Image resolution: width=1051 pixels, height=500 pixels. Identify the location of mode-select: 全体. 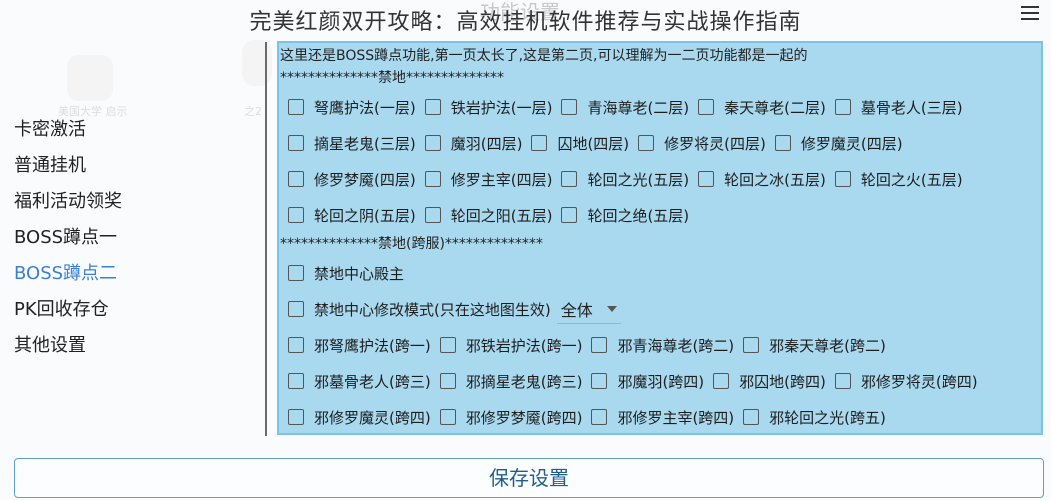
(588, 309).